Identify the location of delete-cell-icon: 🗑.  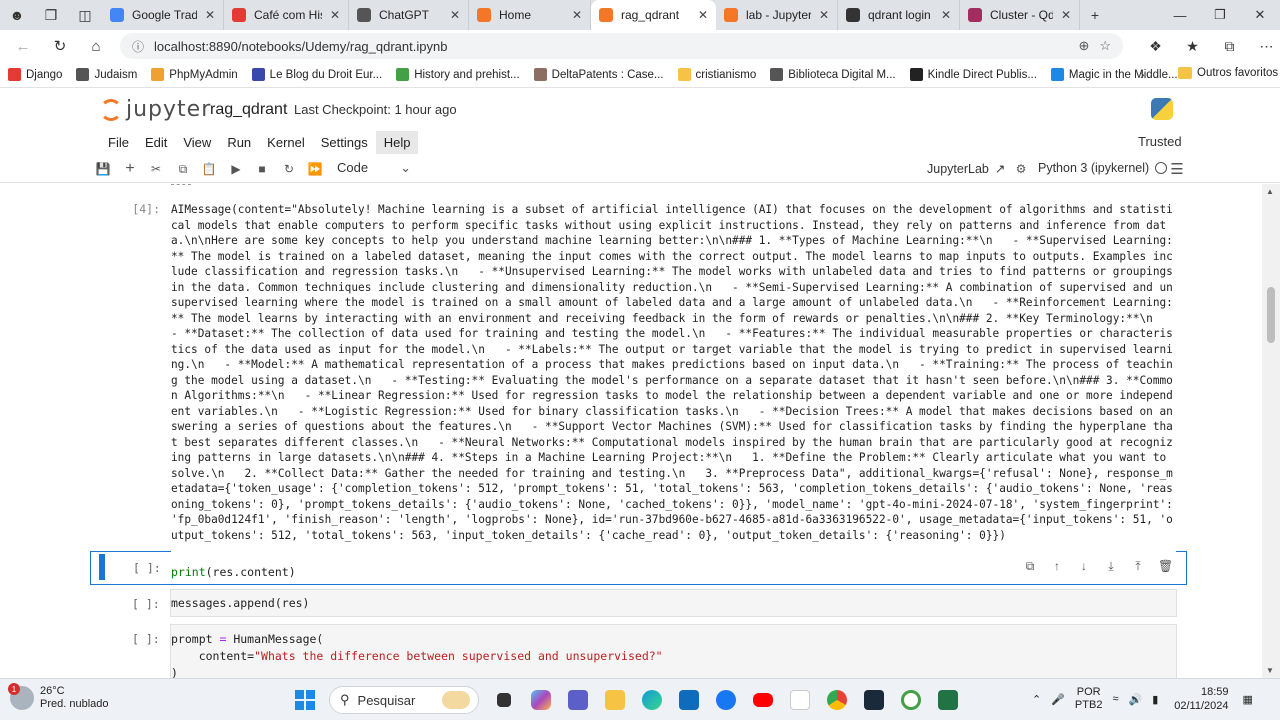
(1165, 566).